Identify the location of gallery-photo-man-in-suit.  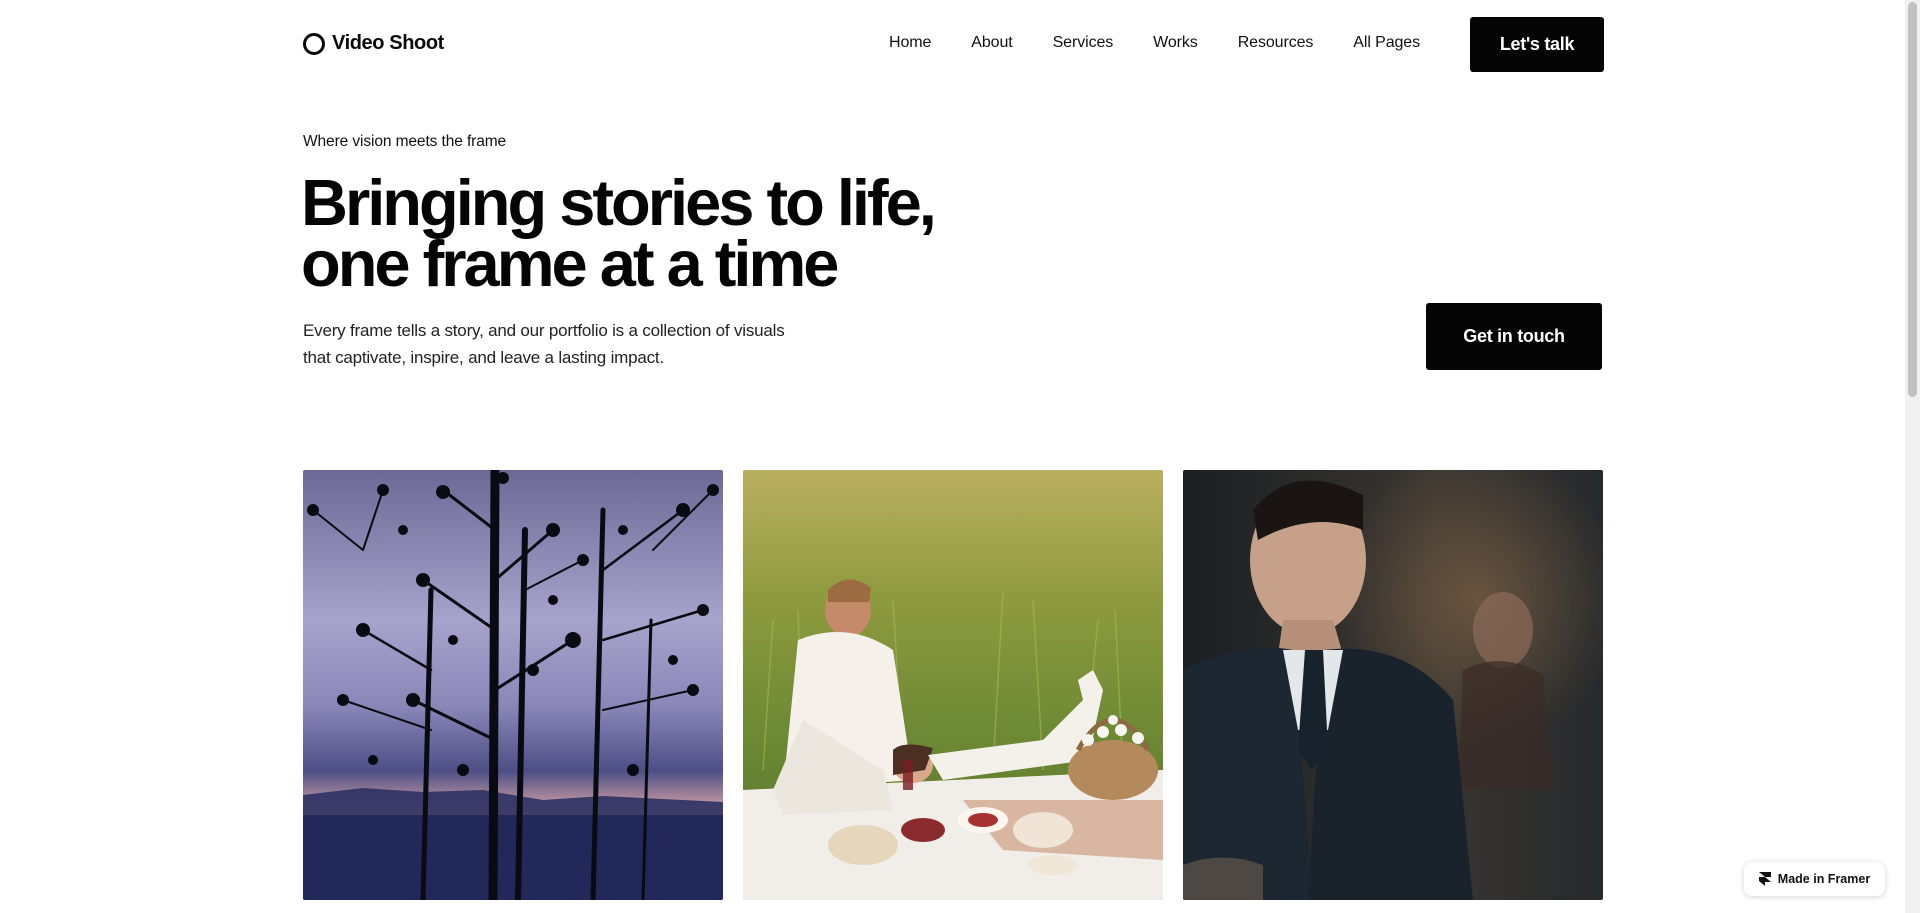
(1393, 685).